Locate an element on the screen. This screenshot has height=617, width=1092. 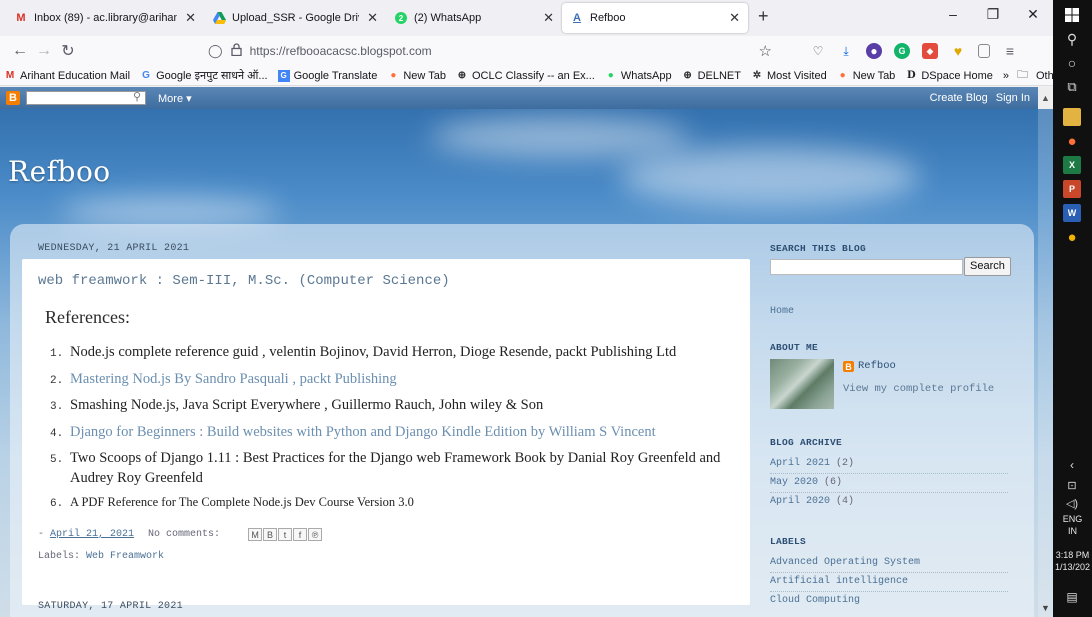
navbar-actions: Create Blog Sign In is located at coordinates (980, 98).